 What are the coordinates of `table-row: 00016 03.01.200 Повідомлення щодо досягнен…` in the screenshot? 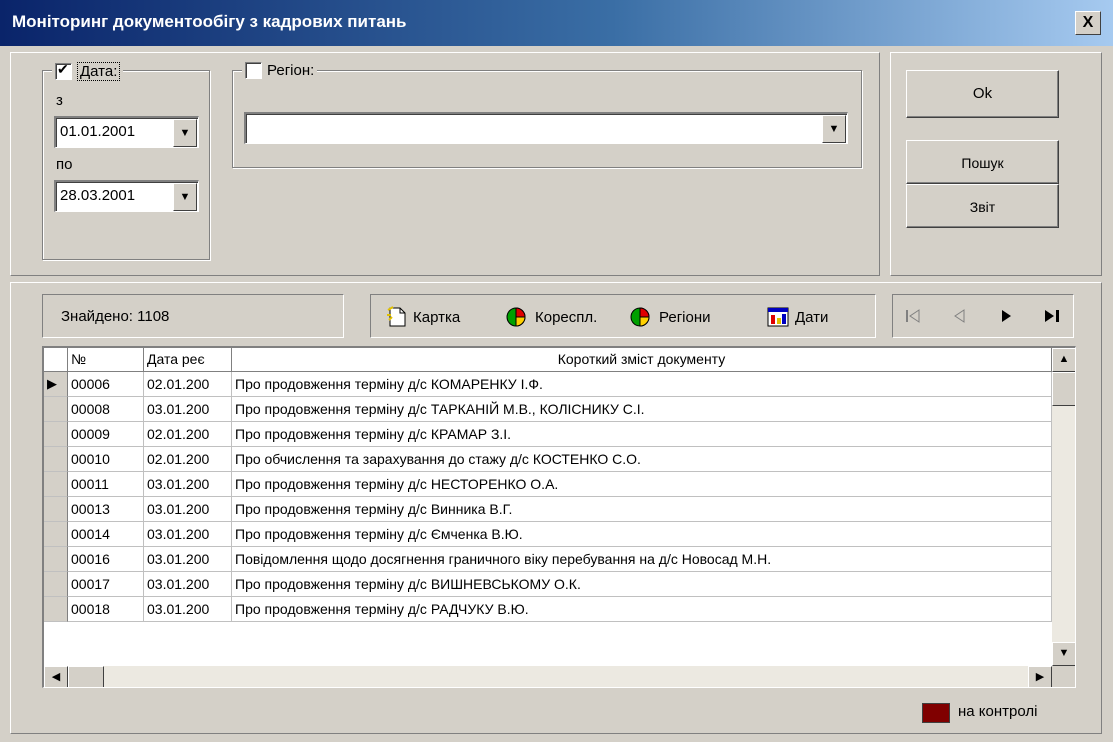 It's located at (548, 559).